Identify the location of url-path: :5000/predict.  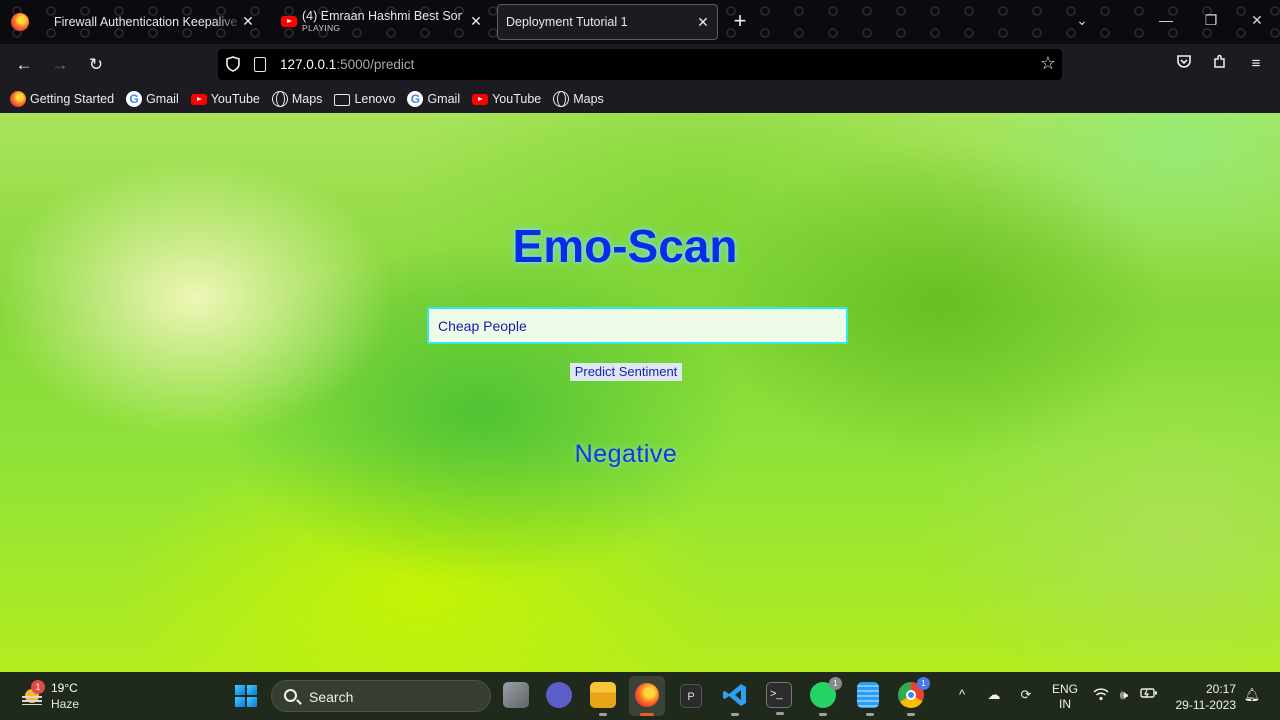
(375, 64).